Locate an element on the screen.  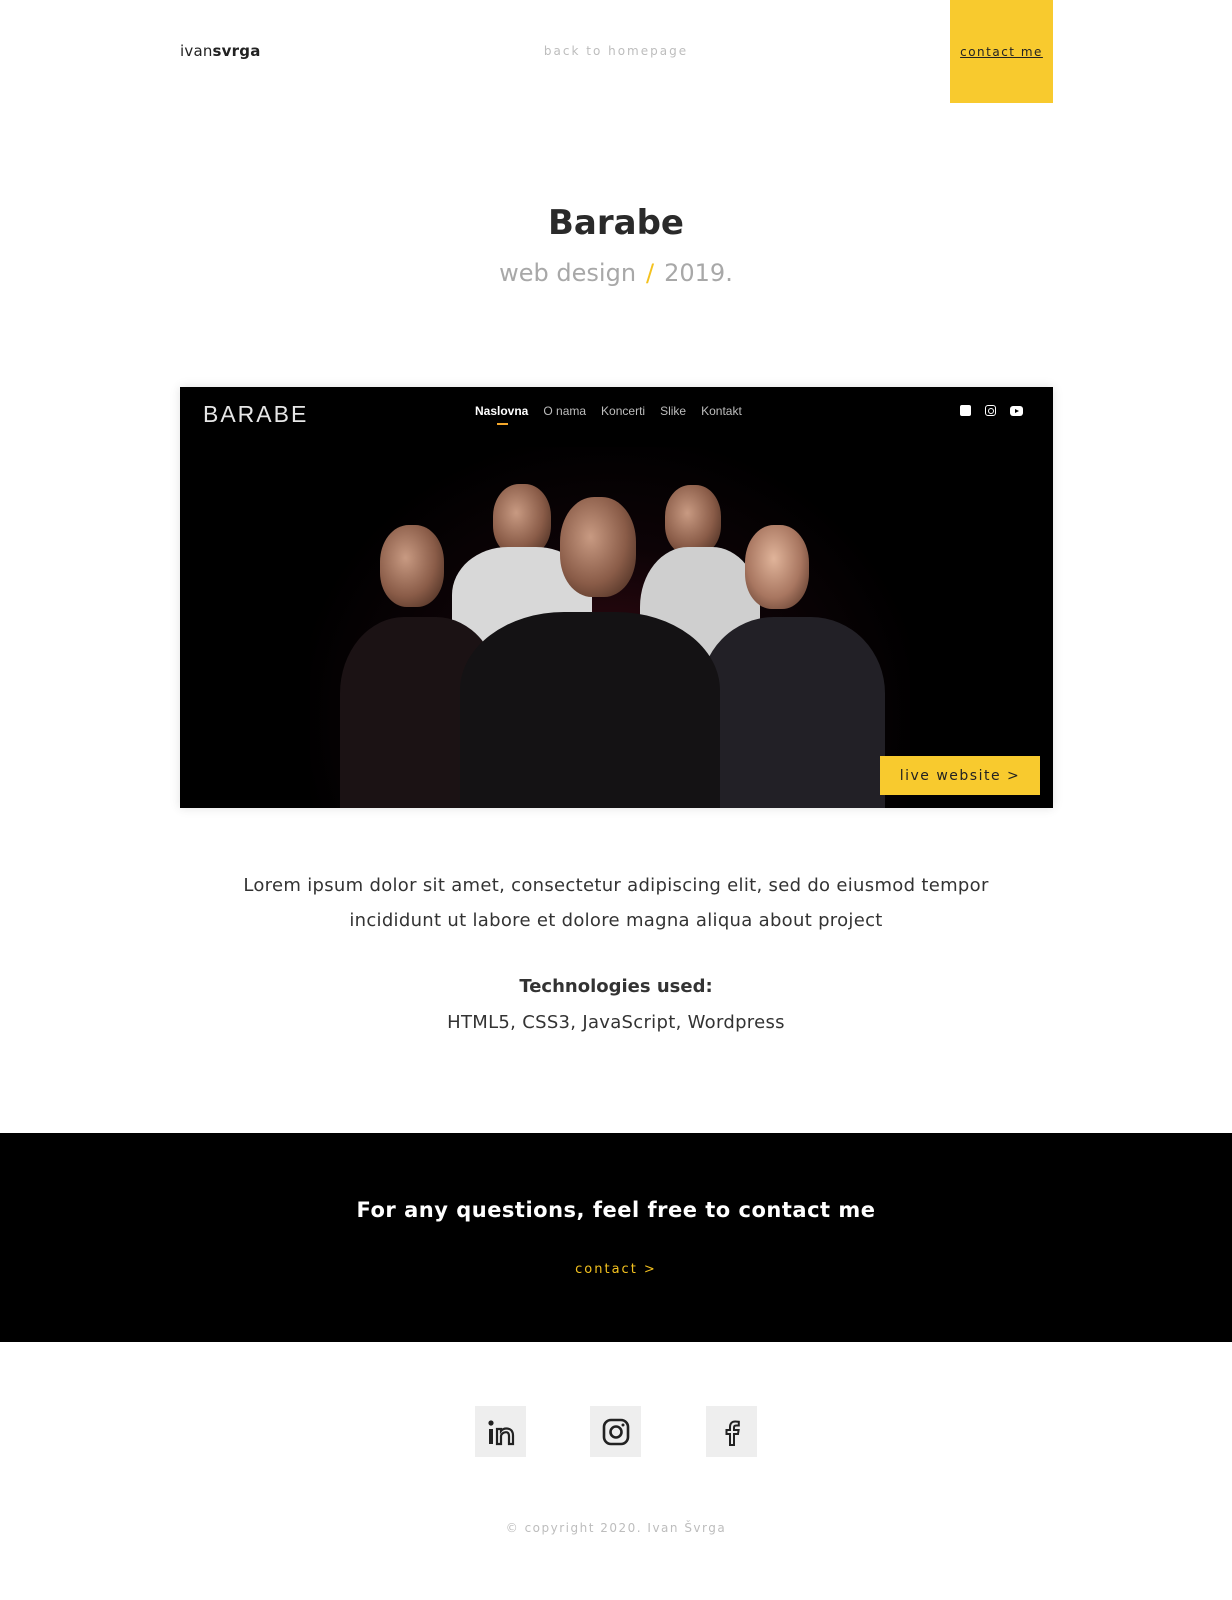
linkedin-icon is located at coordinates (500, 1432).